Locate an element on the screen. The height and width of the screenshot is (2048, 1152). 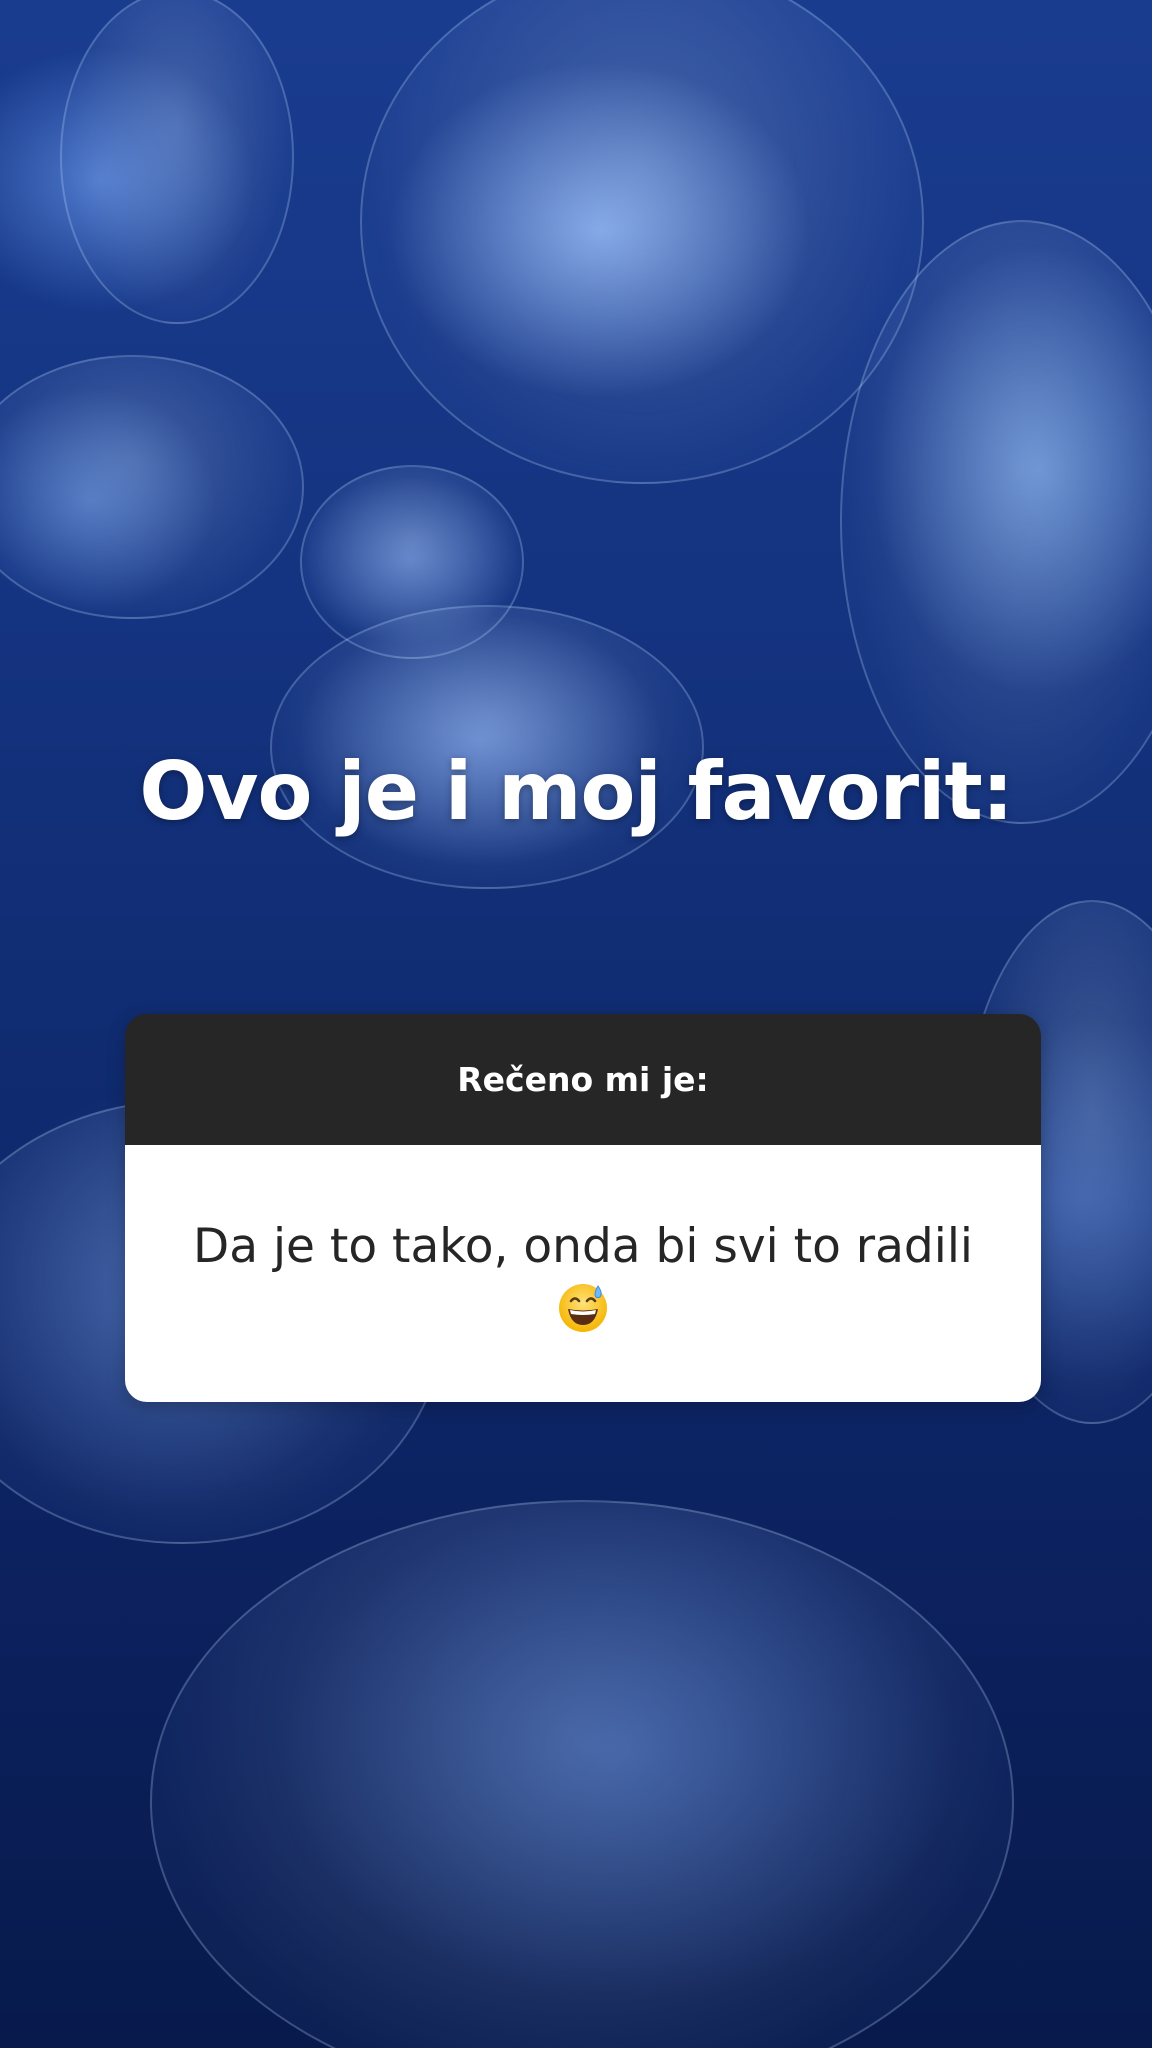
question-prompt: Rečeno mi je: is located at coordinates (583, 1079).